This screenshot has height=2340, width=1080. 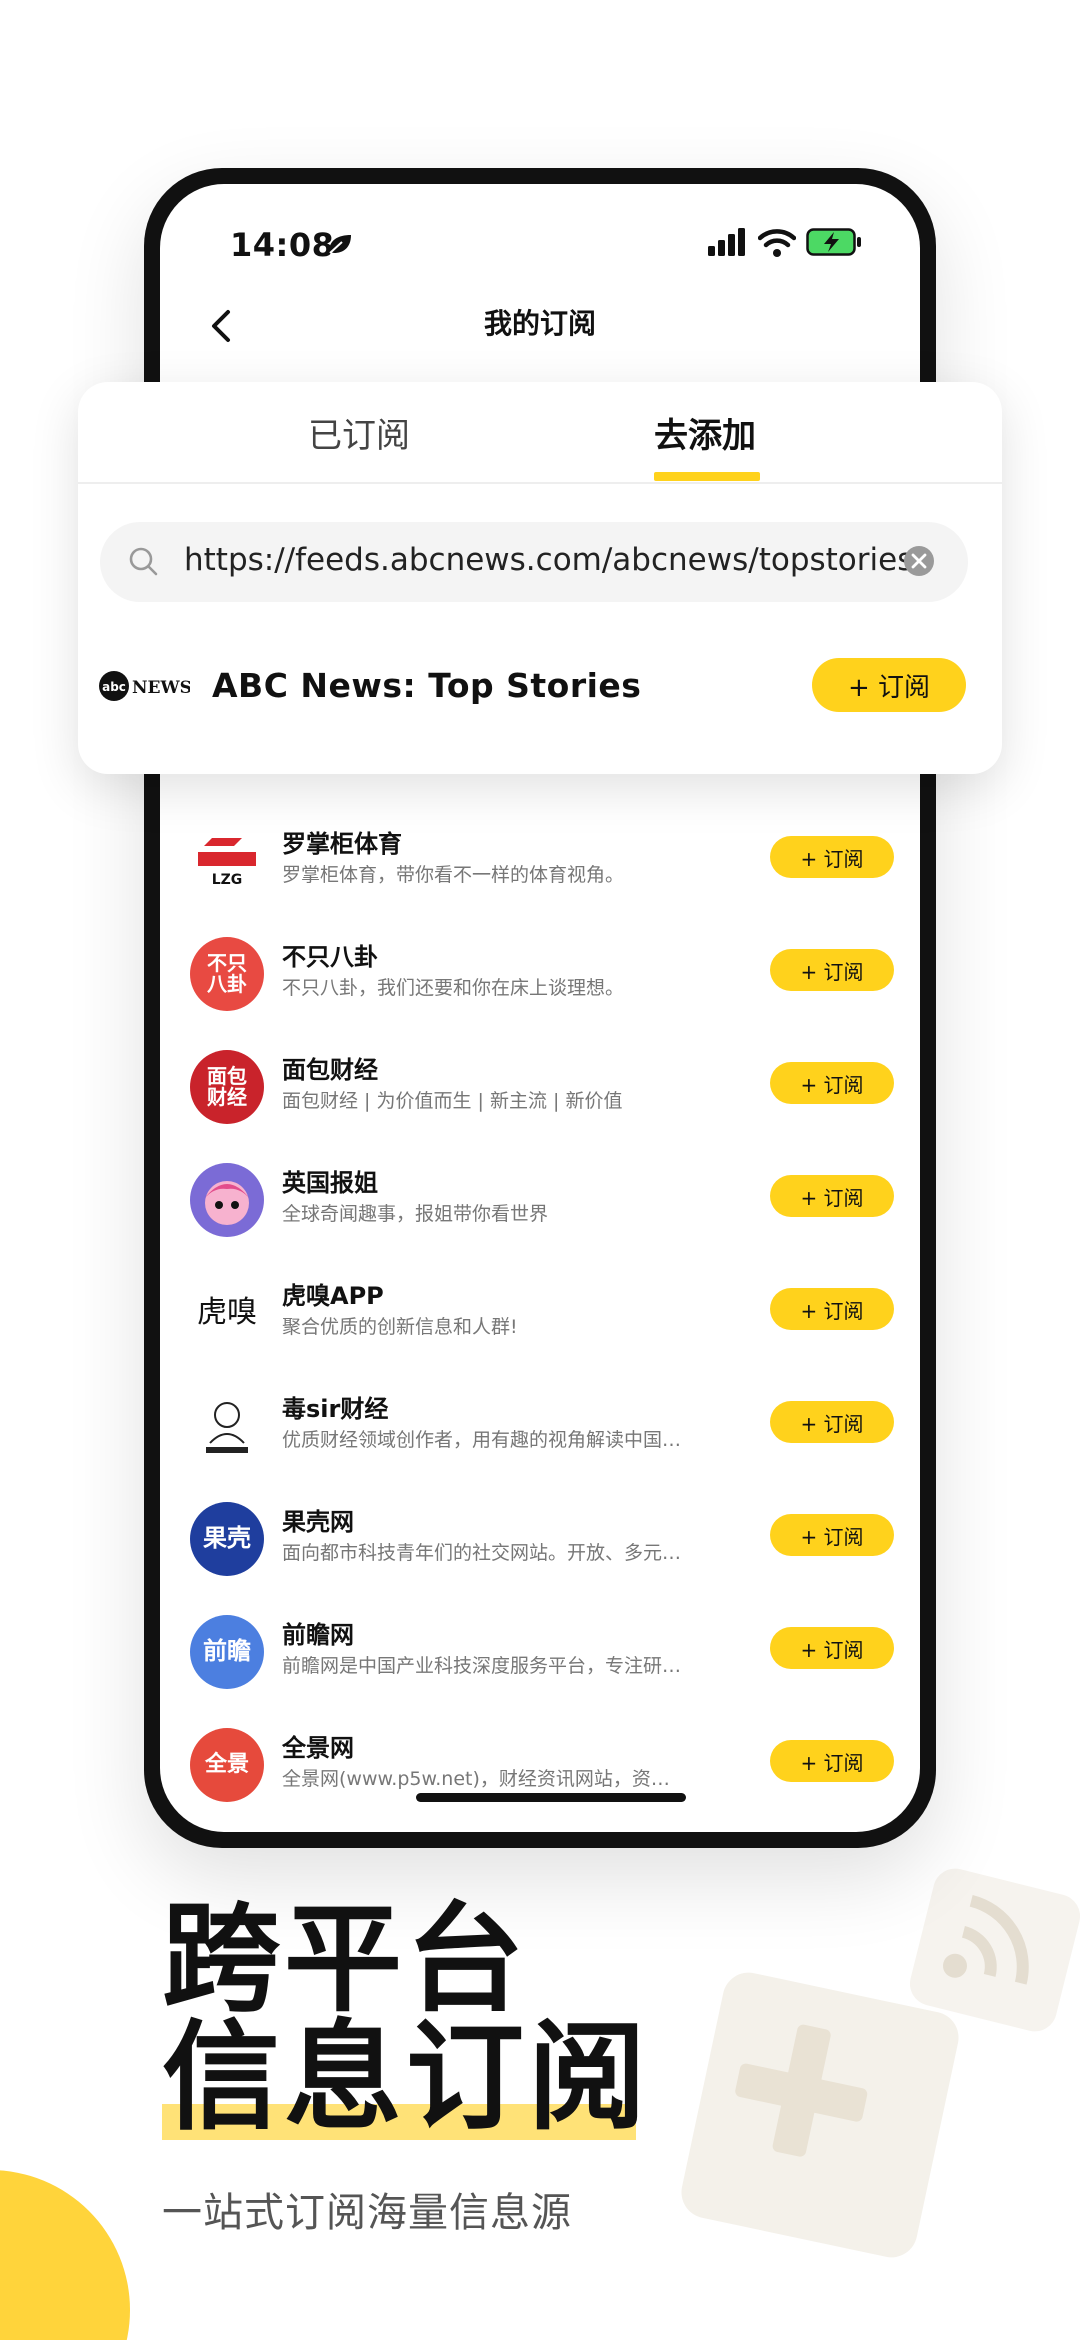 I want to click on list-item: LZG 罗掌柜体育 罗掌柜体育，带你看不一样的体育视角。 + 订阅, so click(x=540, y=860).